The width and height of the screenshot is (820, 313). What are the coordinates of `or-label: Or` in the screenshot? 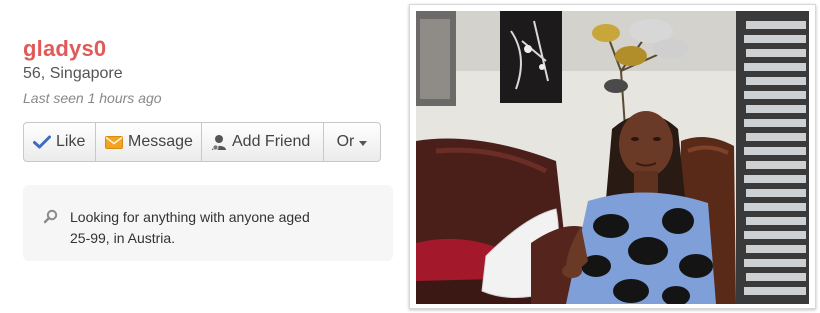 It's located at (345, 141).